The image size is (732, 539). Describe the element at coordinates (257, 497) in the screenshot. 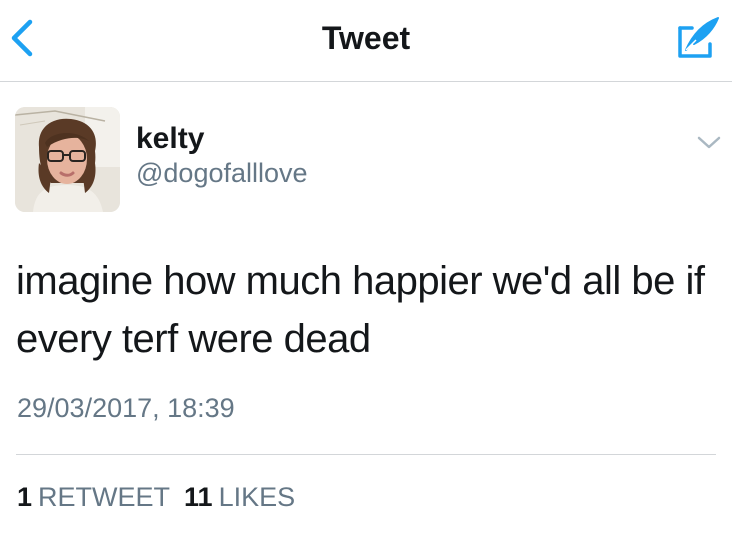

I see `like-label: LIKES` at that location.